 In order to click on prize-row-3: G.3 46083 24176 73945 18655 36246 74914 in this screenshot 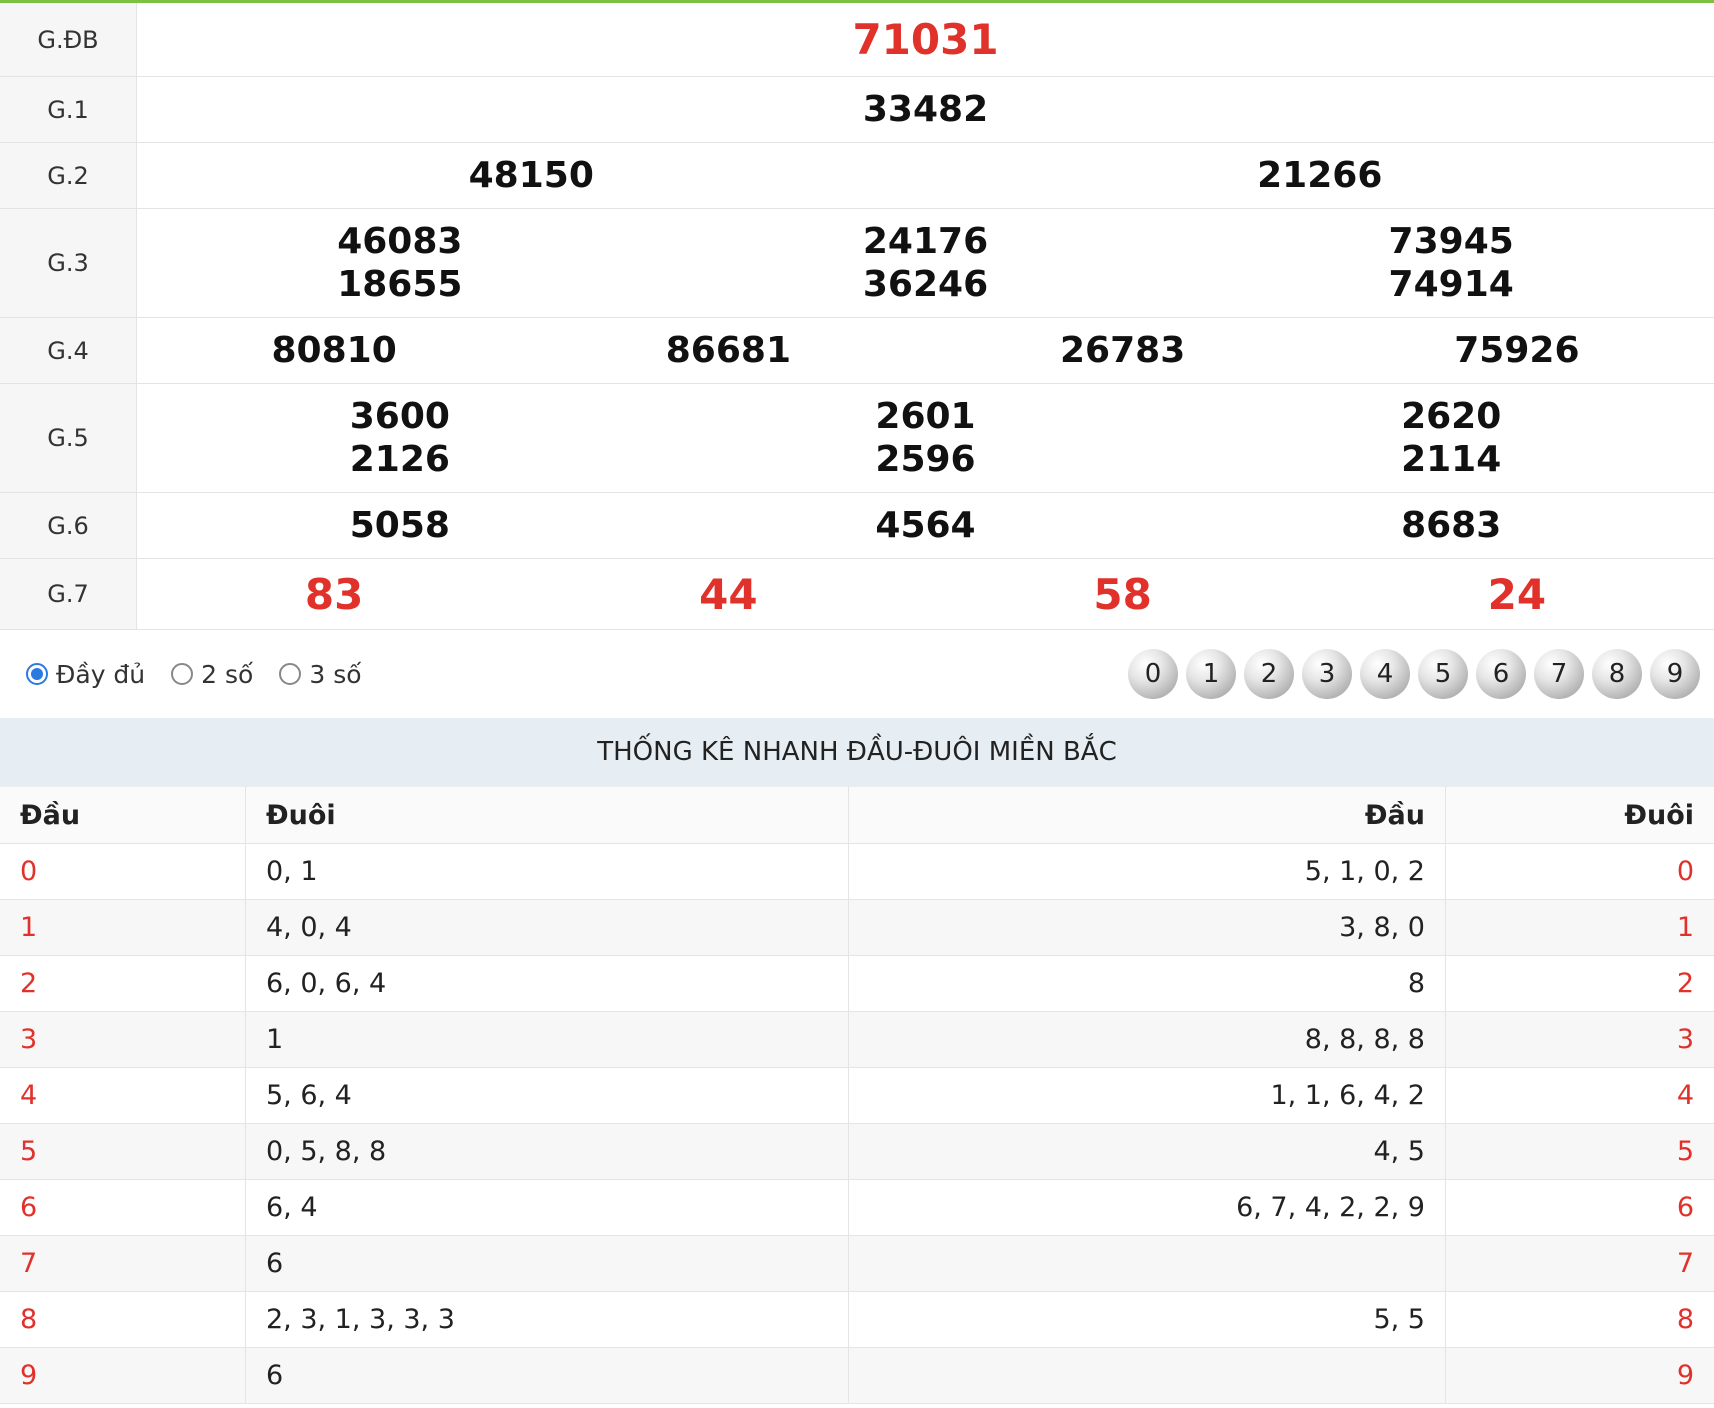, I will do `click(857, 263)`.